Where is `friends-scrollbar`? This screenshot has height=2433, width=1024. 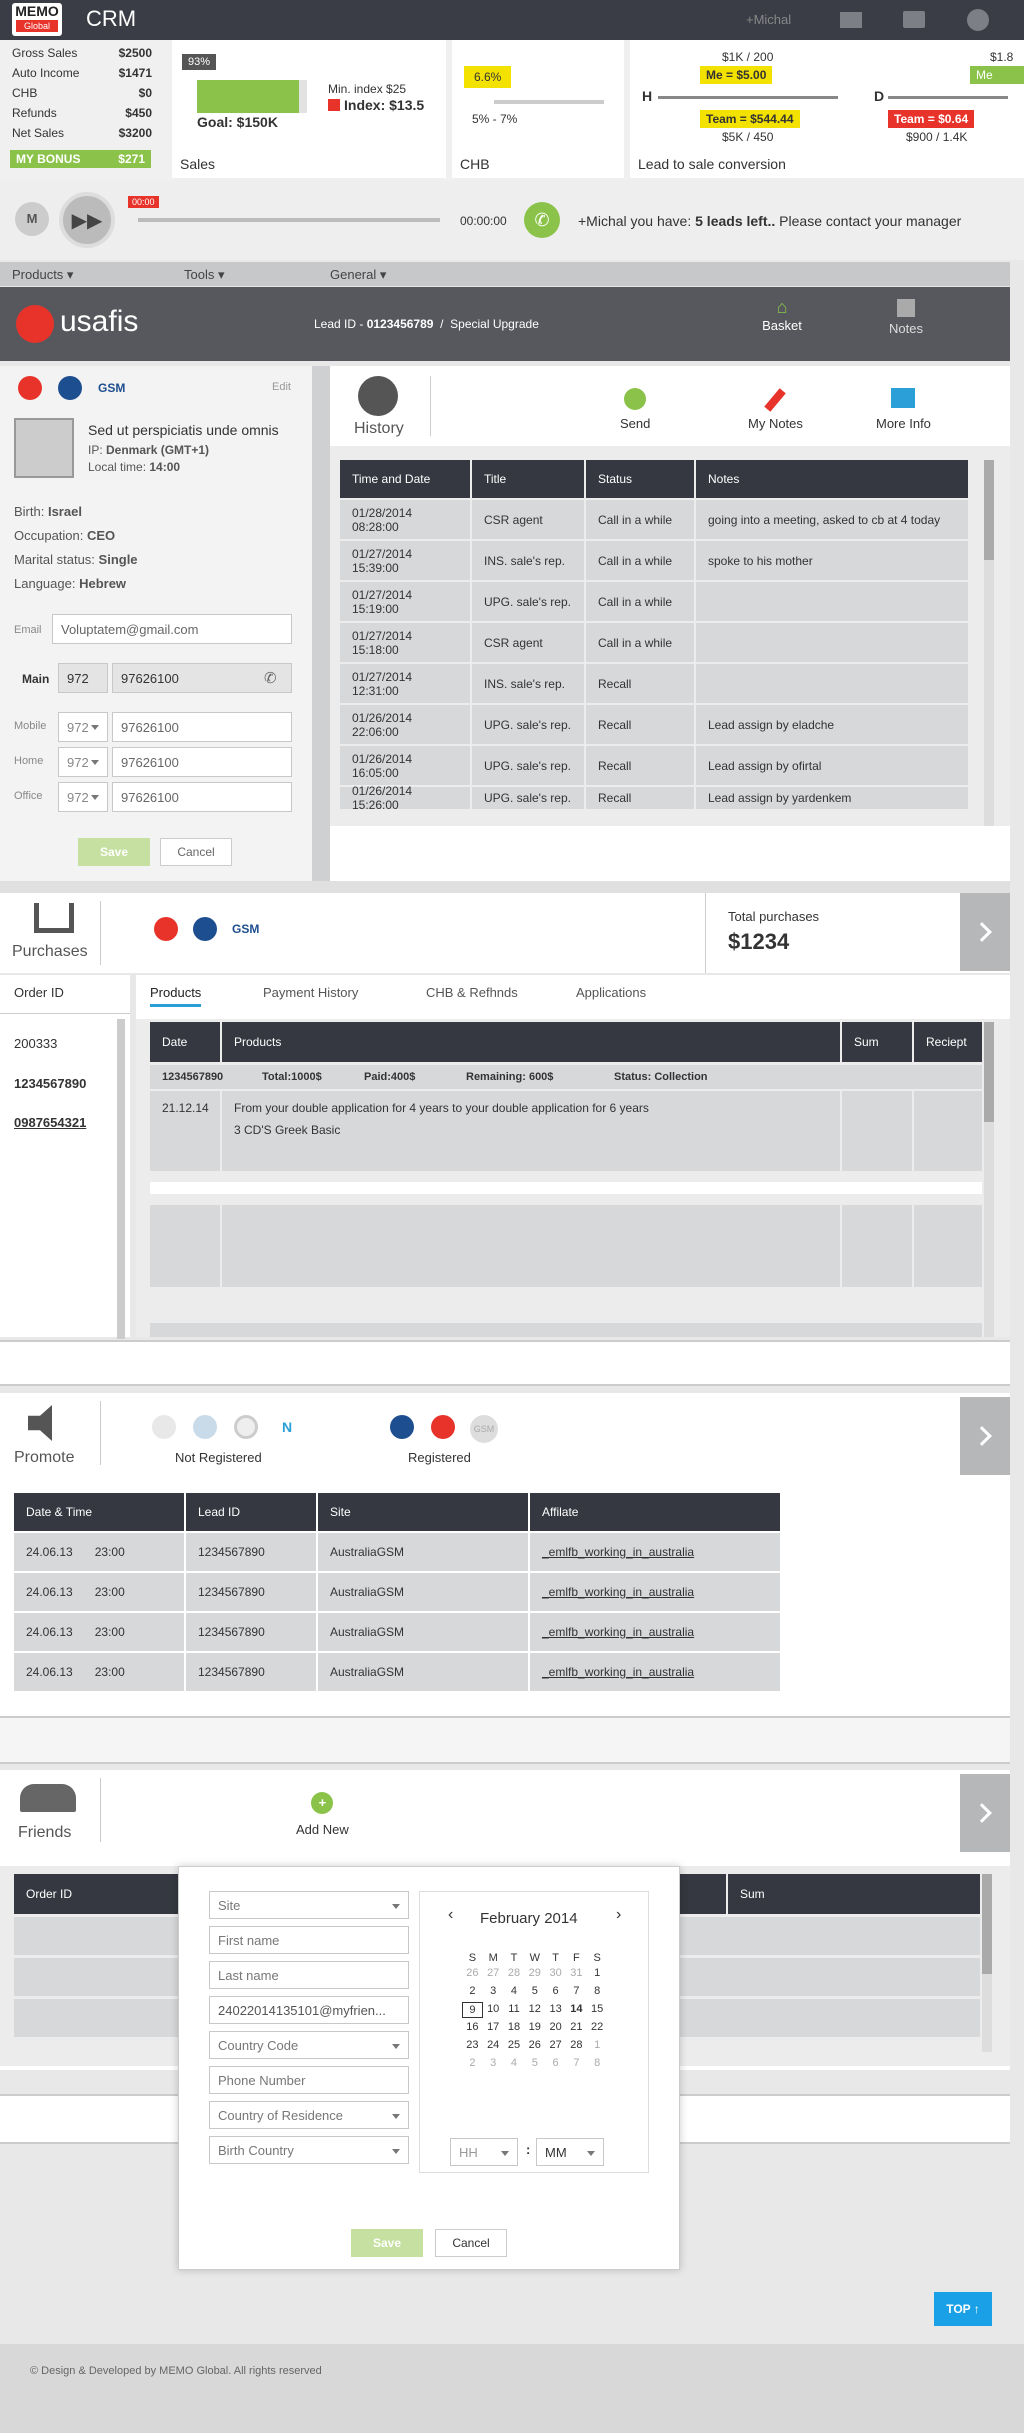
friends-scrollbar is located at coordinates (987, 1963).